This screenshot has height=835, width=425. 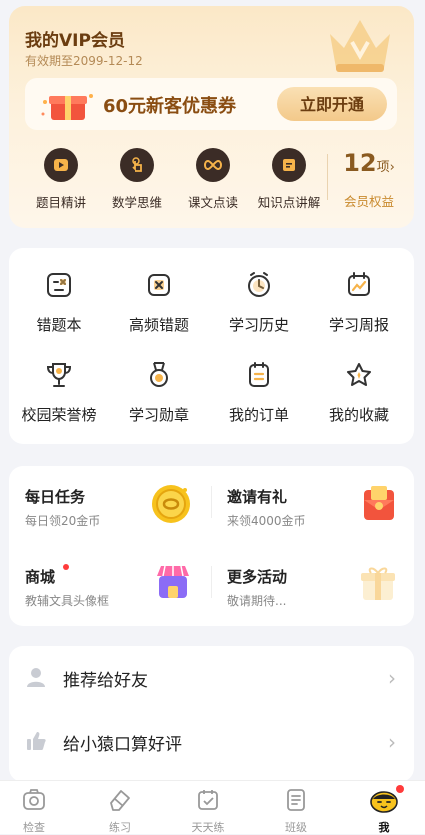 What do you see at coordinates (159, 392) in the screenshot?
I see `grid-item-medals: 学习勋章` at bounding box center [159, 392].